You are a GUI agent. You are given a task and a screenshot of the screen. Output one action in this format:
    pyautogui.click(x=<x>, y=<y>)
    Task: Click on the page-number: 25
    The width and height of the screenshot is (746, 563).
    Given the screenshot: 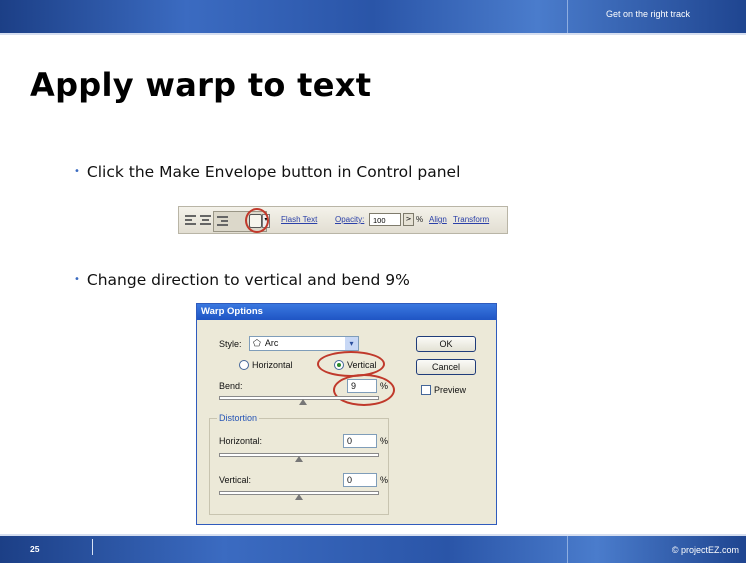 What is the action you would take?
    pyautogui.click(x=35, y=549)
    